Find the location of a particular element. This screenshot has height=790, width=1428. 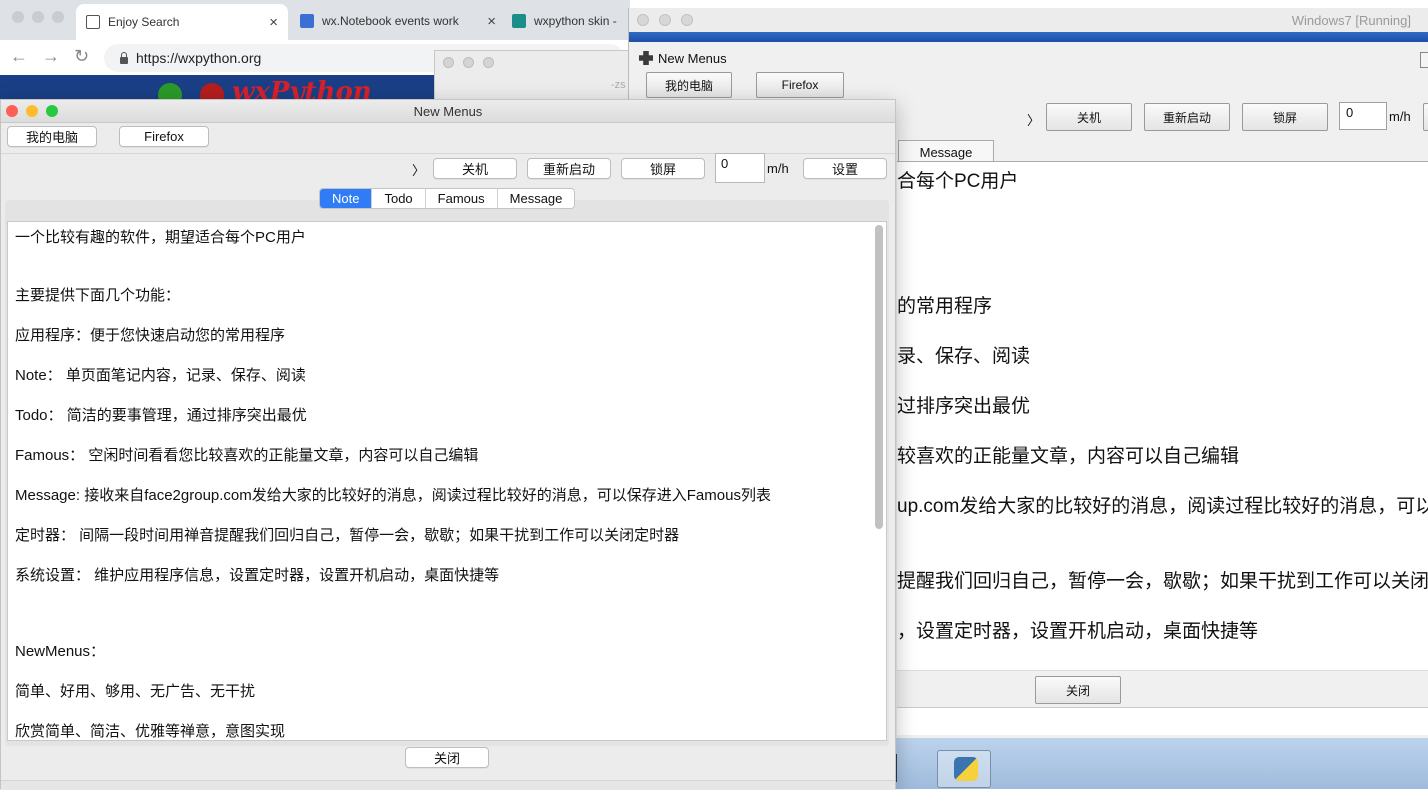

guest-note-line: ，设置定时器，设置开机启动，桌面快捷等 is located at coordinates (1078, 631).